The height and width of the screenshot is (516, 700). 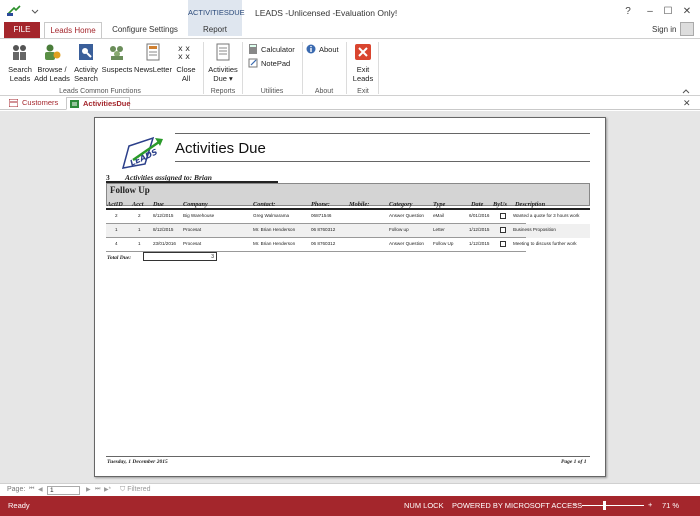 I want to click on doc-tab-label: ActivitiesDue, so click(x=107, y=103).